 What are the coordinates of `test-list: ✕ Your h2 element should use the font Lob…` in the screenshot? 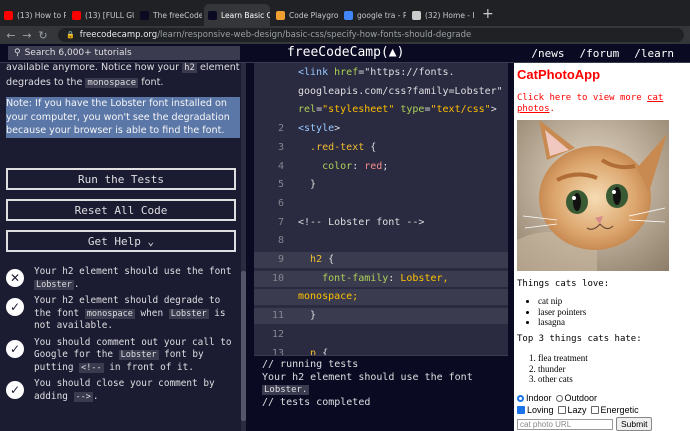 It's located at (122, 336).